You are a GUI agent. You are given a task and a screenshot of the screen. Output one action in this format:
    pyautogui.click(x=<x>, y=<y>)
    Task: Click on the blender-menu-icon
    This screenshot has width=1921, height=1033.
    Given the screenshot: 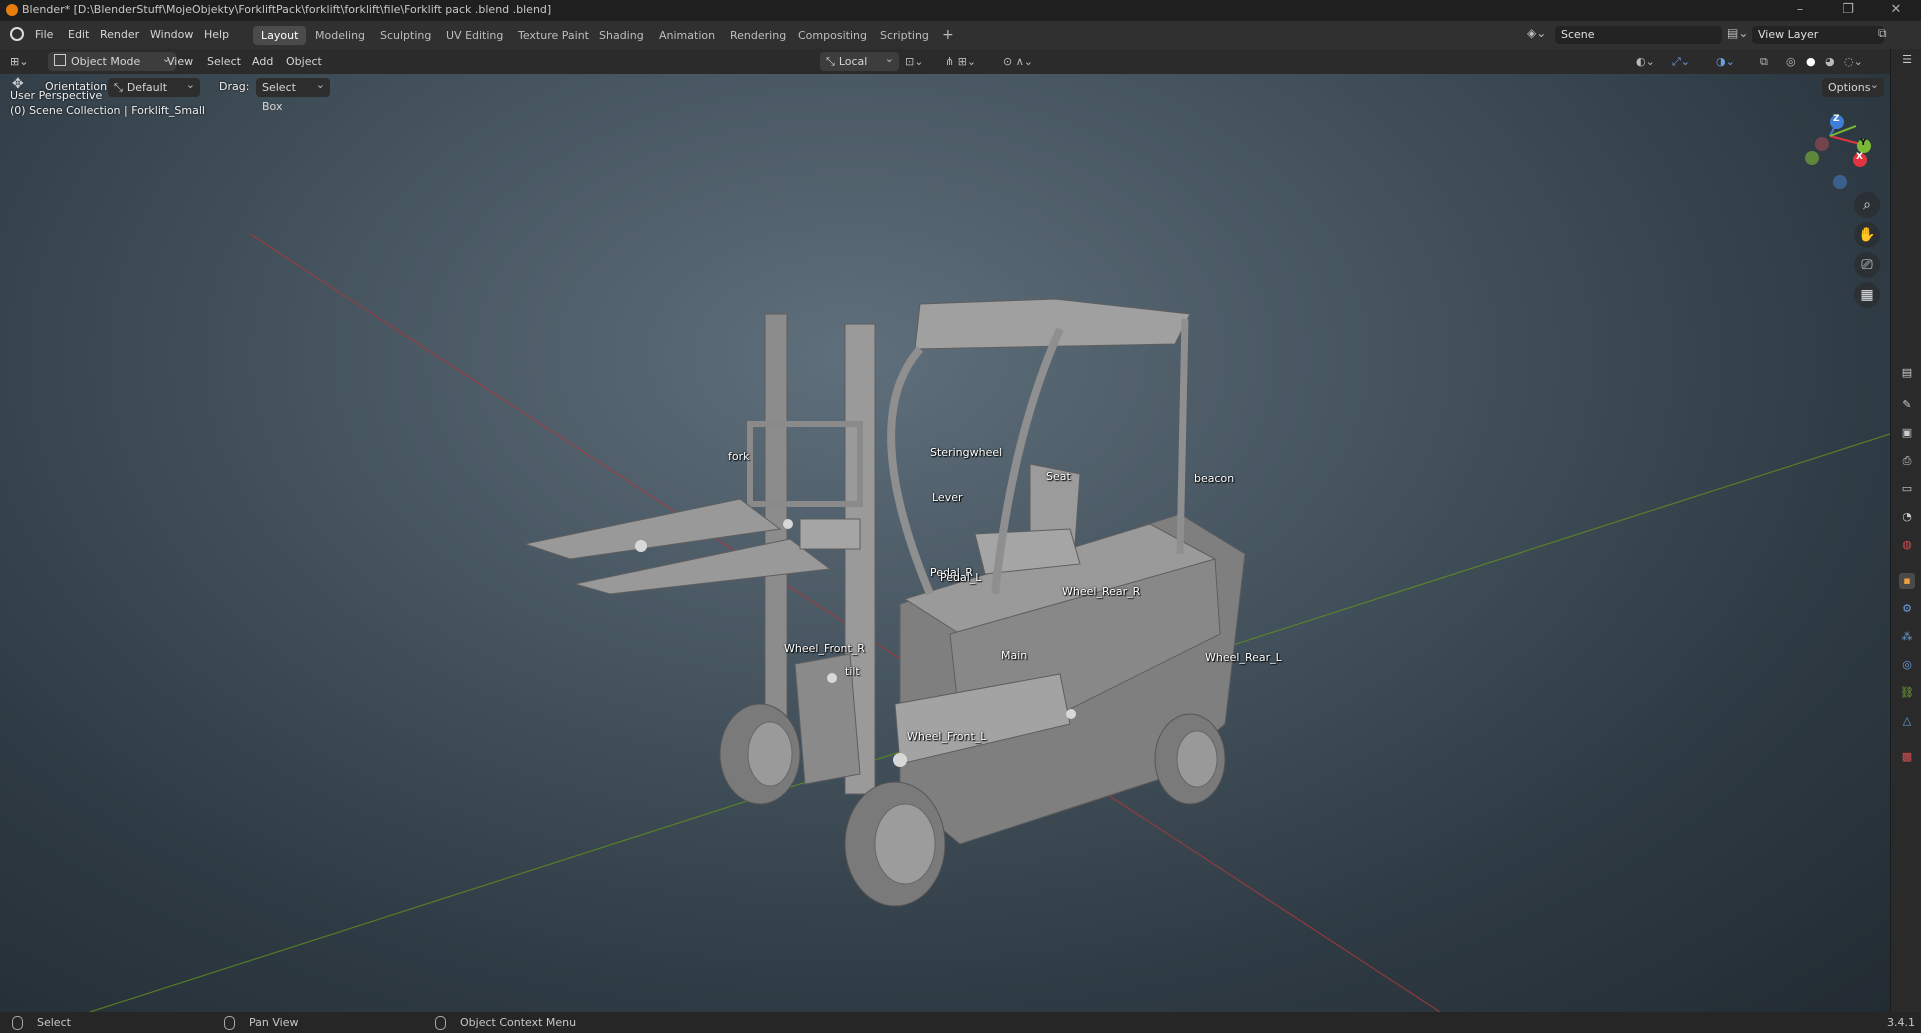 What is the action you would take?
    pyautogui.click(x=17, y=34)
    